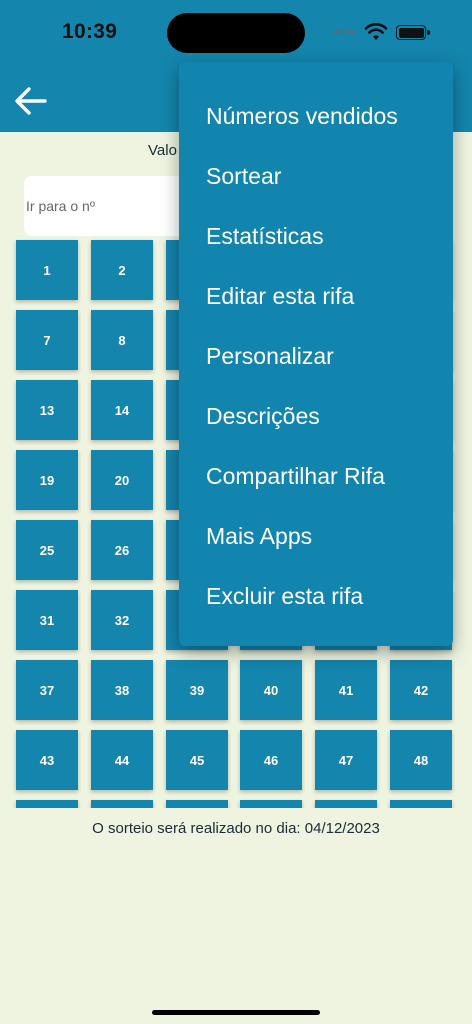  Describe the element at coordinates (316, 176) in the screenshot. I see `menu-item-draw: Sortear` at that location.